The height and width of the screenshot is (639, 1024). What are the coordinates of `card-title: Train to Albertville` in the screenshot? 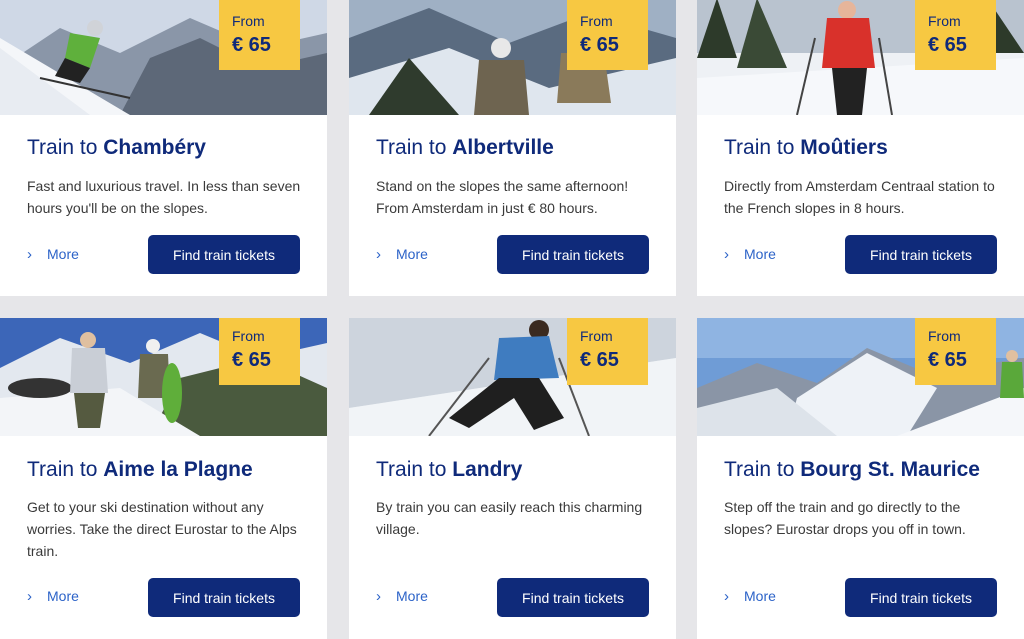 It's located at (465, 148).